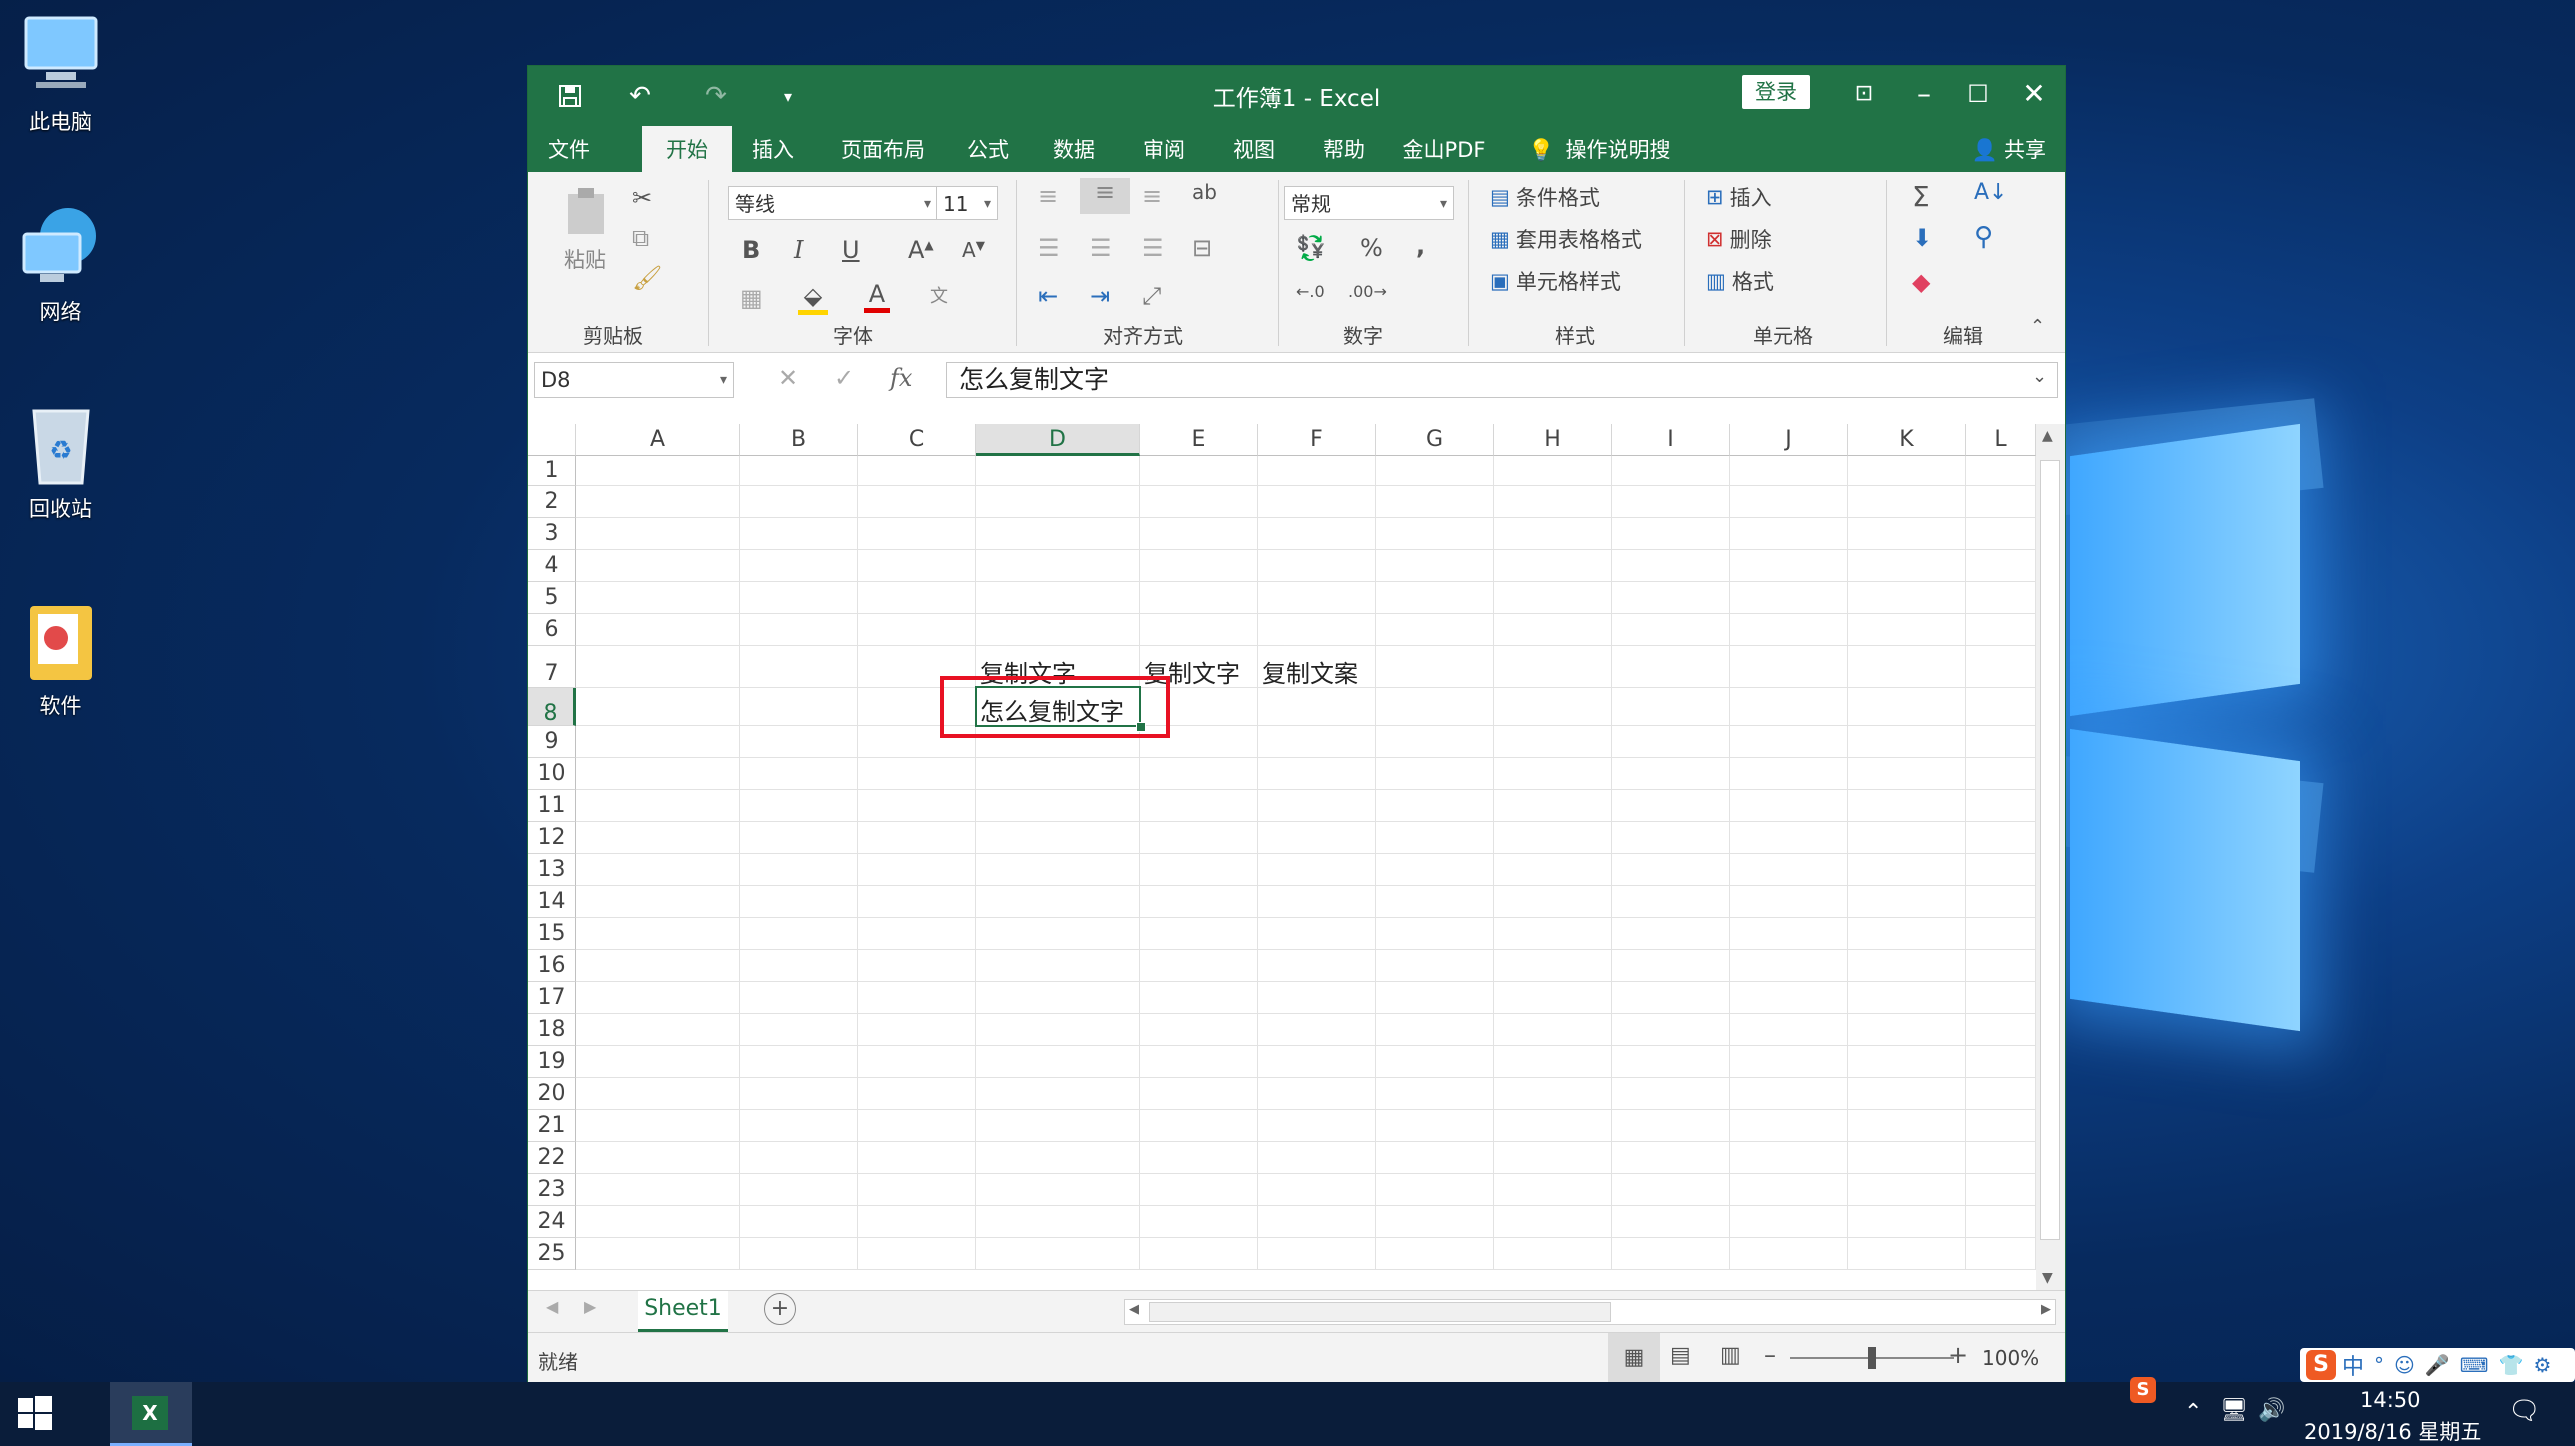 This screenshot has height=1446, width=2575. Describe the element at coordinates (552, 1126) in the screenshot. I see `row-header-21: 21` at that location.